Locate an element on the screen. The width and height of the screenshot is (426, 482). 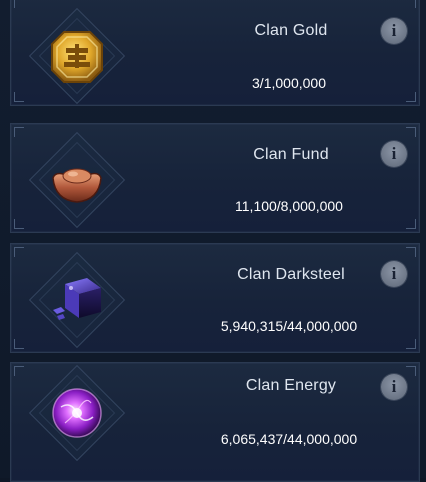
clan-gold-coin-icon is located at coordinates (77, 57).